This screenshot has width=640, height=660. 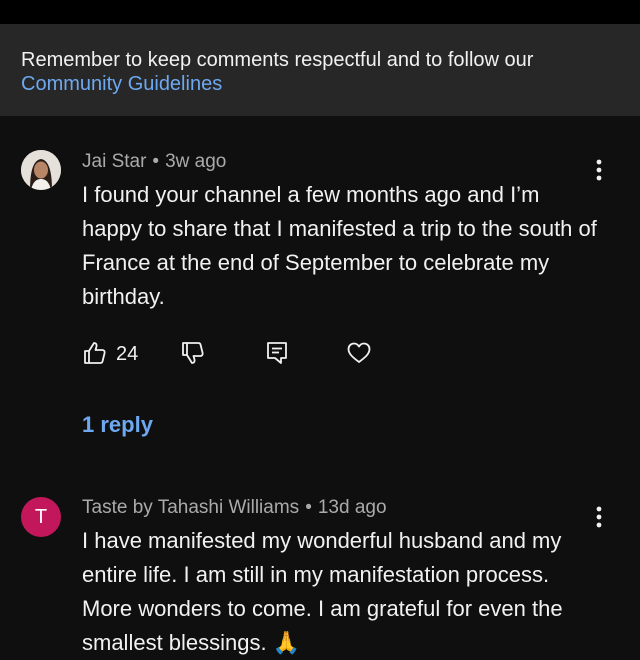 What do you see at coordinates (117, 425) in the screenshot?
I see `view-replies-button: 1 reply` at bounding box center [117, 425].